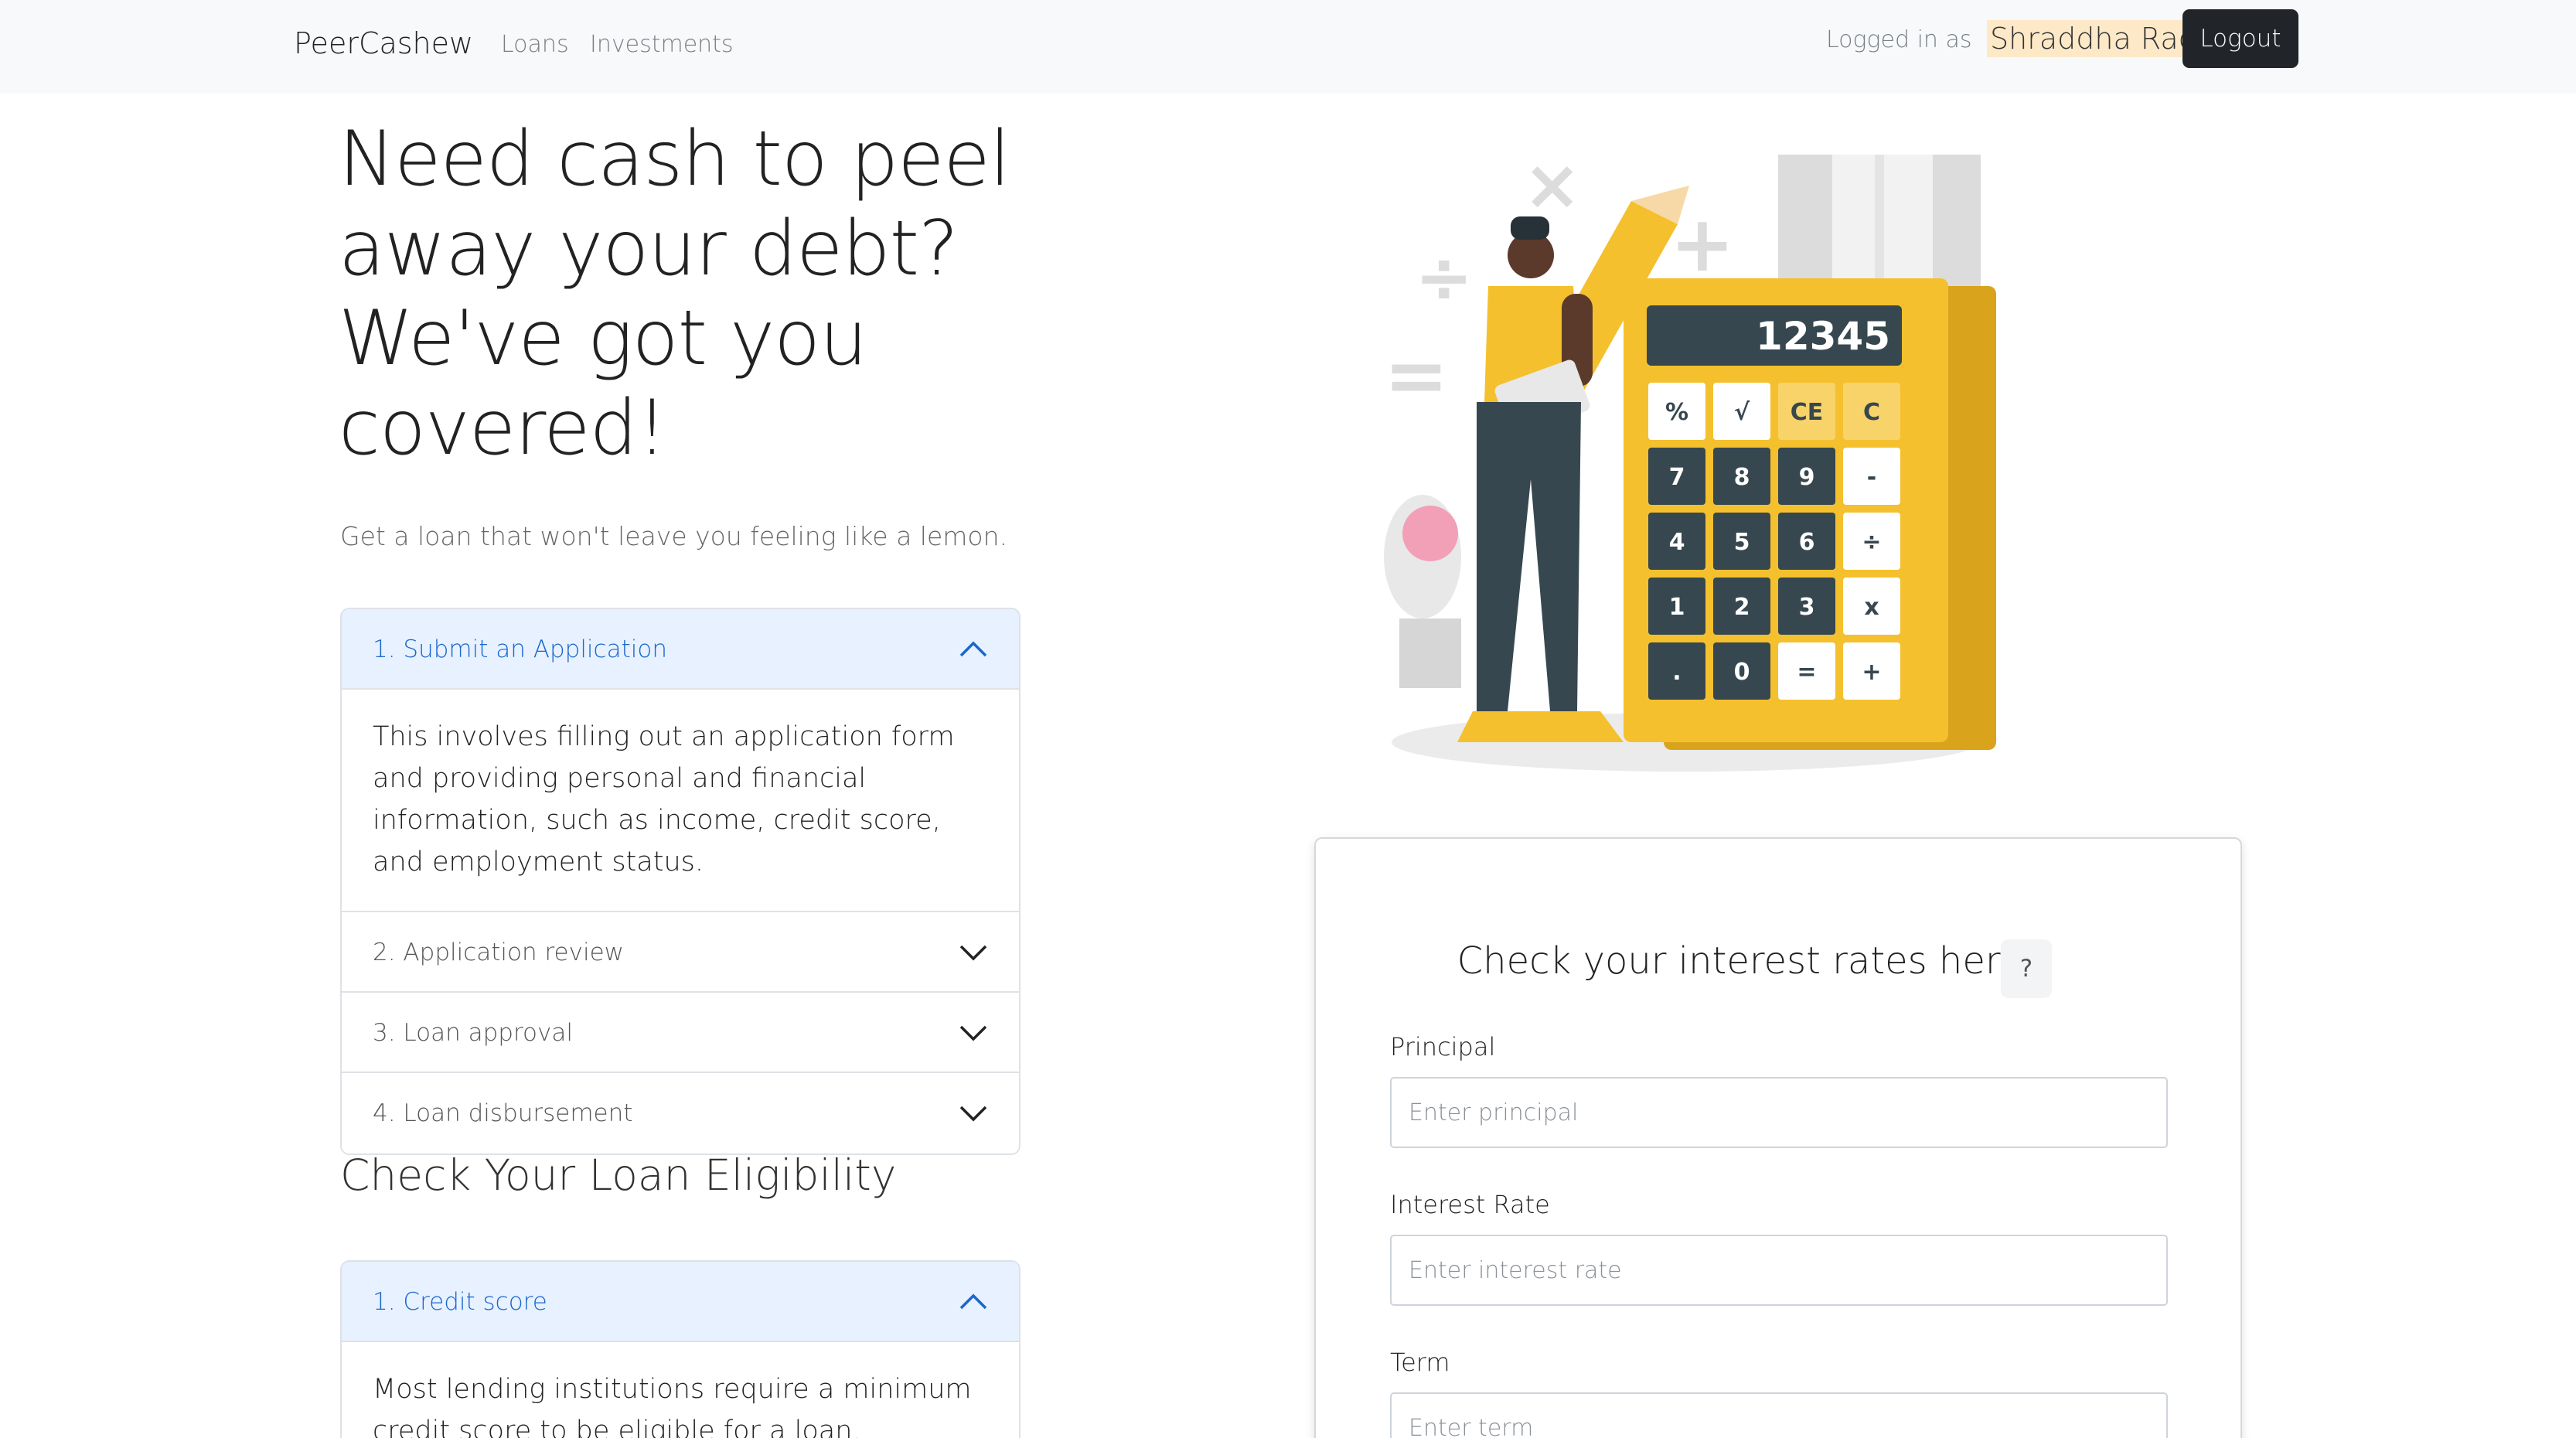 Image resolution: width=2576 pixels, height=1438 pixels. I want to click on accordion-header-label: 1. Credit score, so click(460, 1302).